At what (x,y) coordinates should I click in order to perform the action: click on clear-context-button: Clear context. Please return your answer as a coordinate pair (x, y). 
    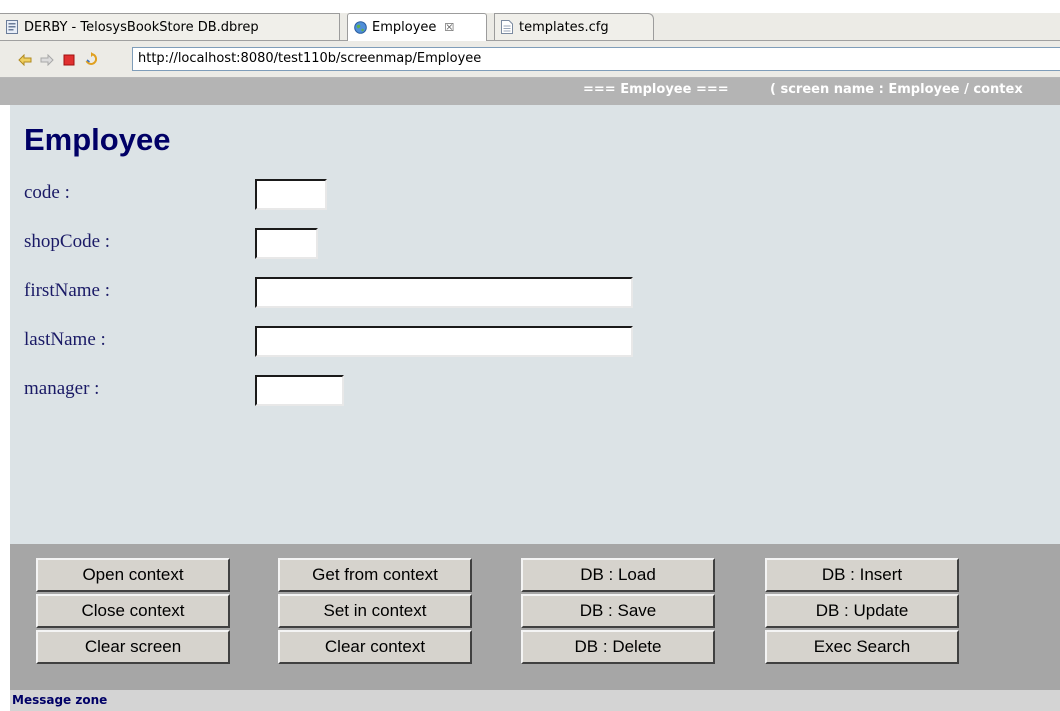
    Looking at the image, I should click on (375, 647).